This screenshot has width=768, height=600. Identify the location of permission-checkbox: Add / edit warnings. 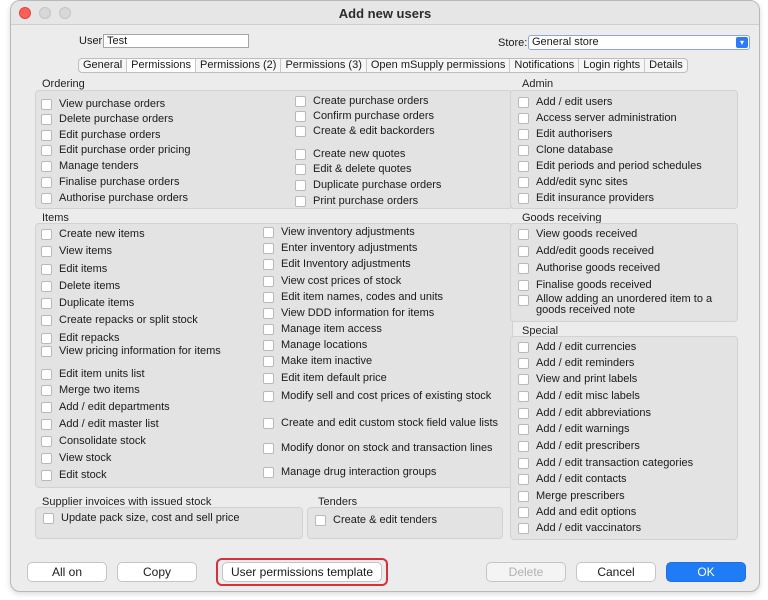
(574, 429).